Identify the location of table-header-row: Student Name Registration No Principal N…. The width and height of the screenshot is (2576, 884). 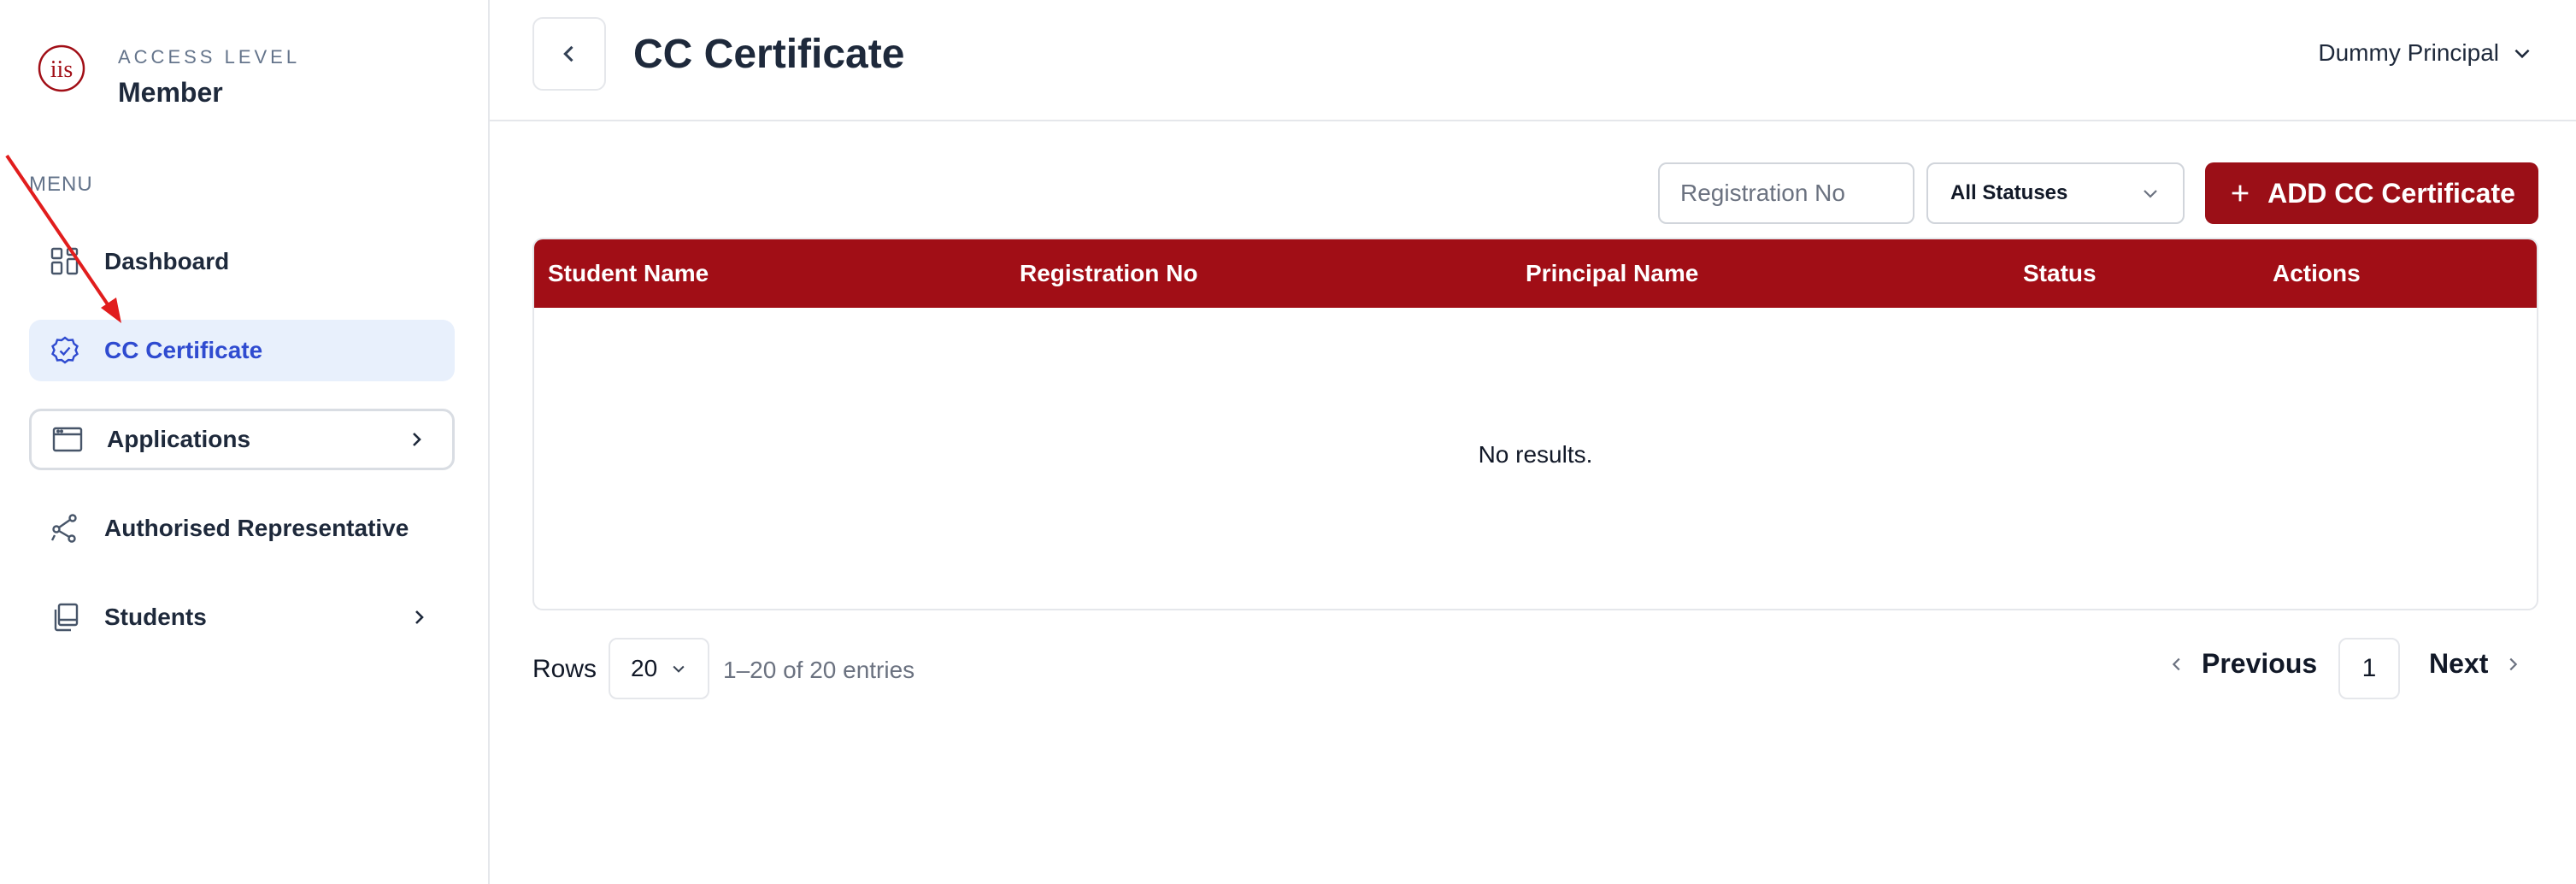
(1535, 273).